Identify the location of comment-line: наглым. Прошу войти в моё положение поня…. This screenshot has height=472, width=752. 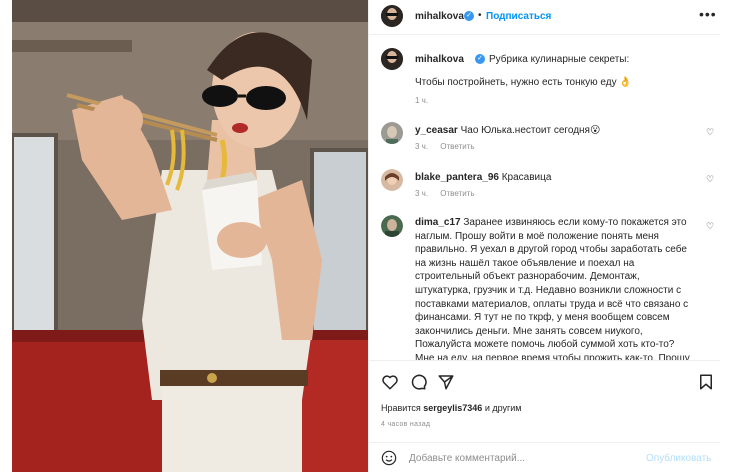
(537, 236).